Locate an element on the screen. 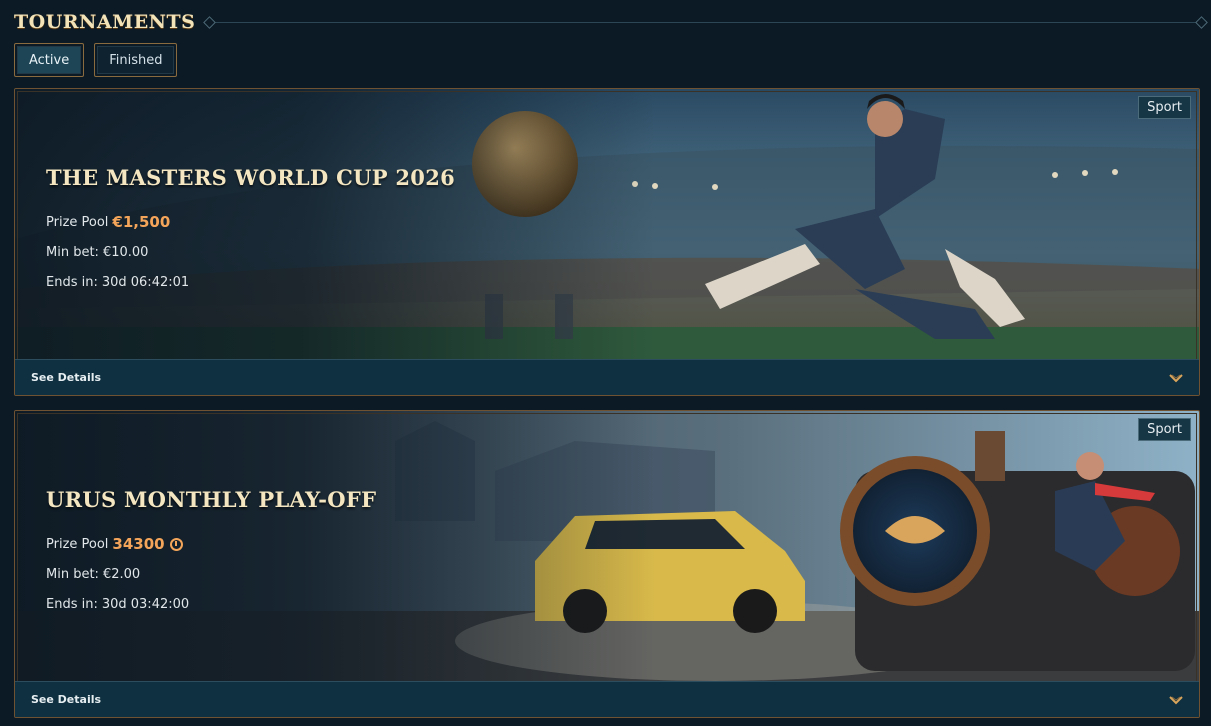 This screenshot has width=1211, height=726. min-bet-row: Min bet: €10.00 is located at coordinates (117, 252).